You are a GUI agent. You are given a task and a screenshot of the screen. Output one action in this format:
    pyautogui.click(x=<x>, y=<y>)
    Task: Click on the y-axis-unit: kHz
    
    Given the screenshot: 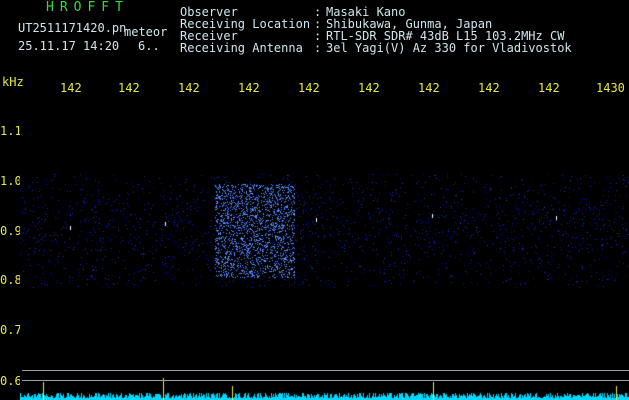 What is the action you would take?
    pyautogui.click(x=13, y=82)
    